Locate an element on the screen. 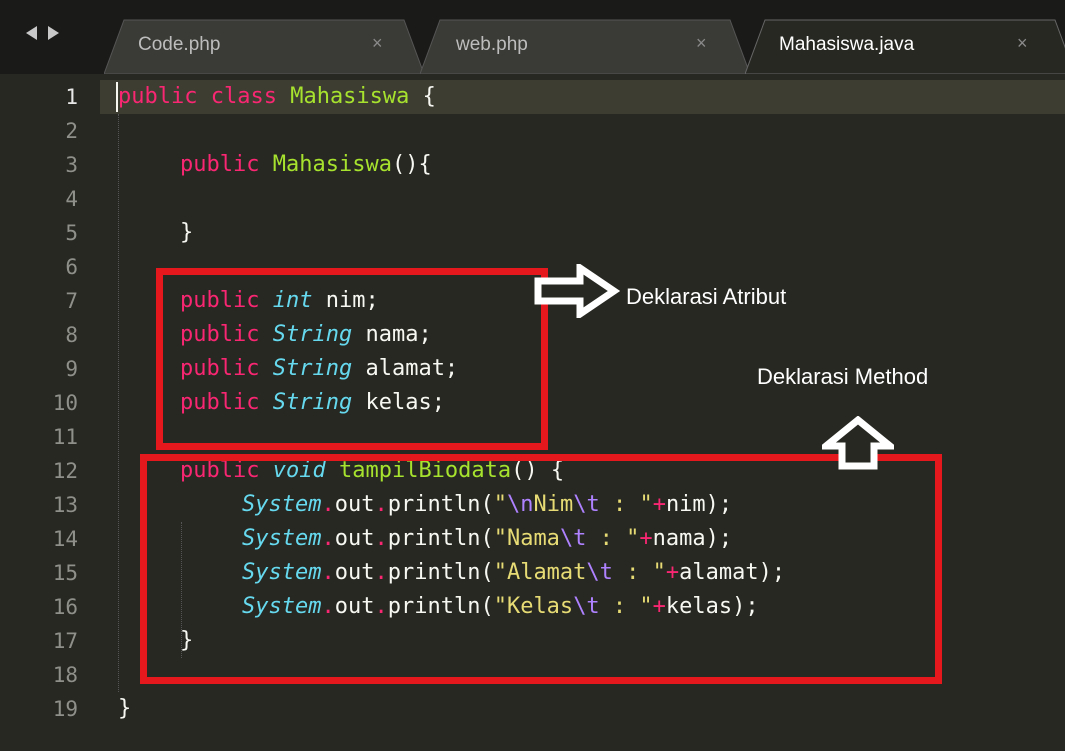  line-number: 12 is located at coordinates (65, 471).